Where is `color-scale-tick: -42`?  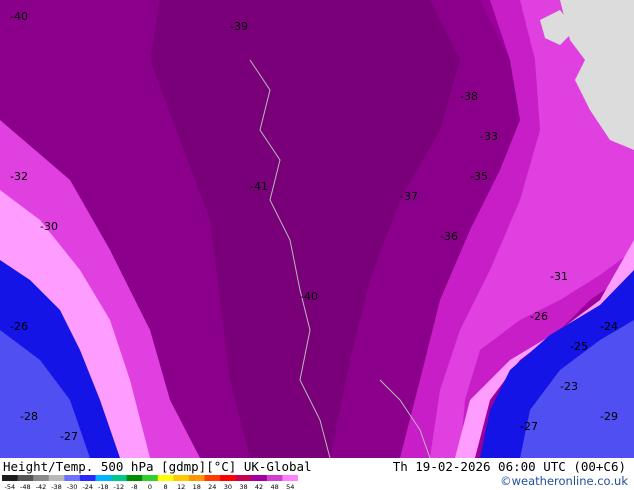 color-scale-tick: -42 is located at coordinates (41, 486).